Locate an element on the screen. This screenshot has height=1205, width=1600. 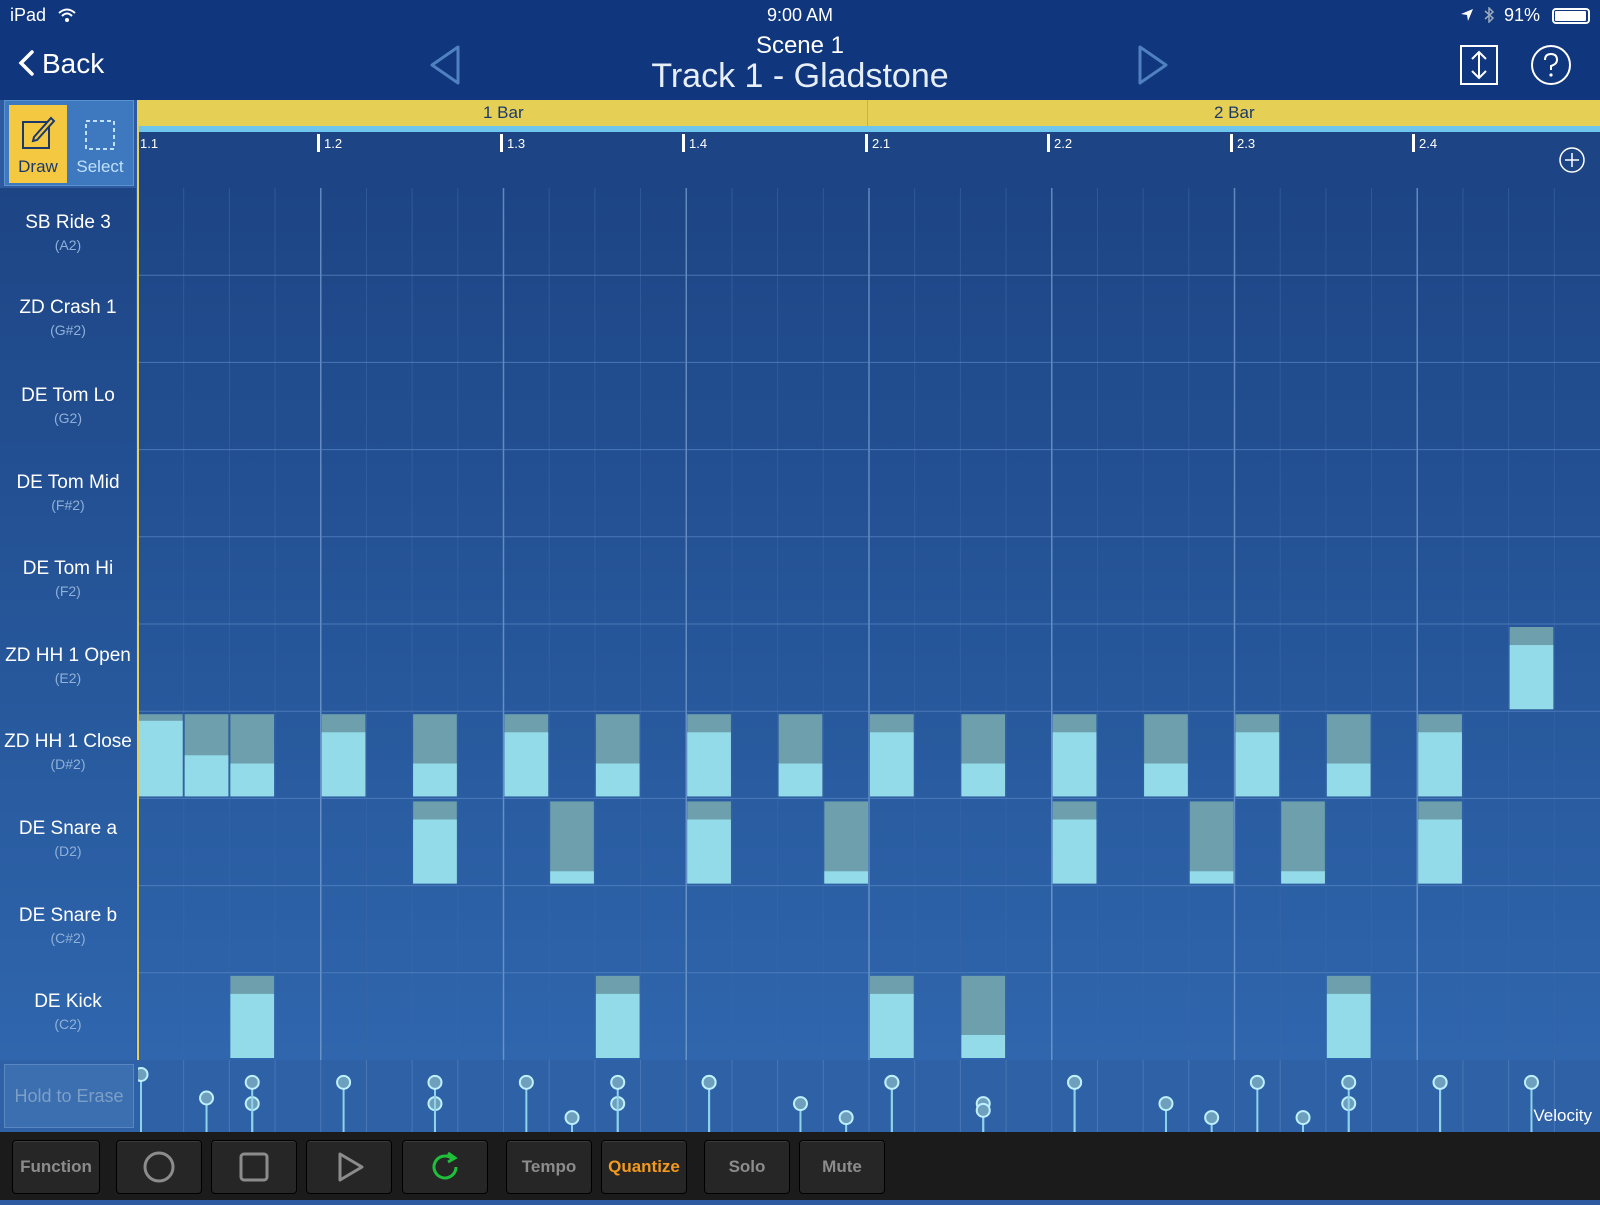
instrument-row: ZD HH 1 Close (D#2) is located at coordinates (68, 751).